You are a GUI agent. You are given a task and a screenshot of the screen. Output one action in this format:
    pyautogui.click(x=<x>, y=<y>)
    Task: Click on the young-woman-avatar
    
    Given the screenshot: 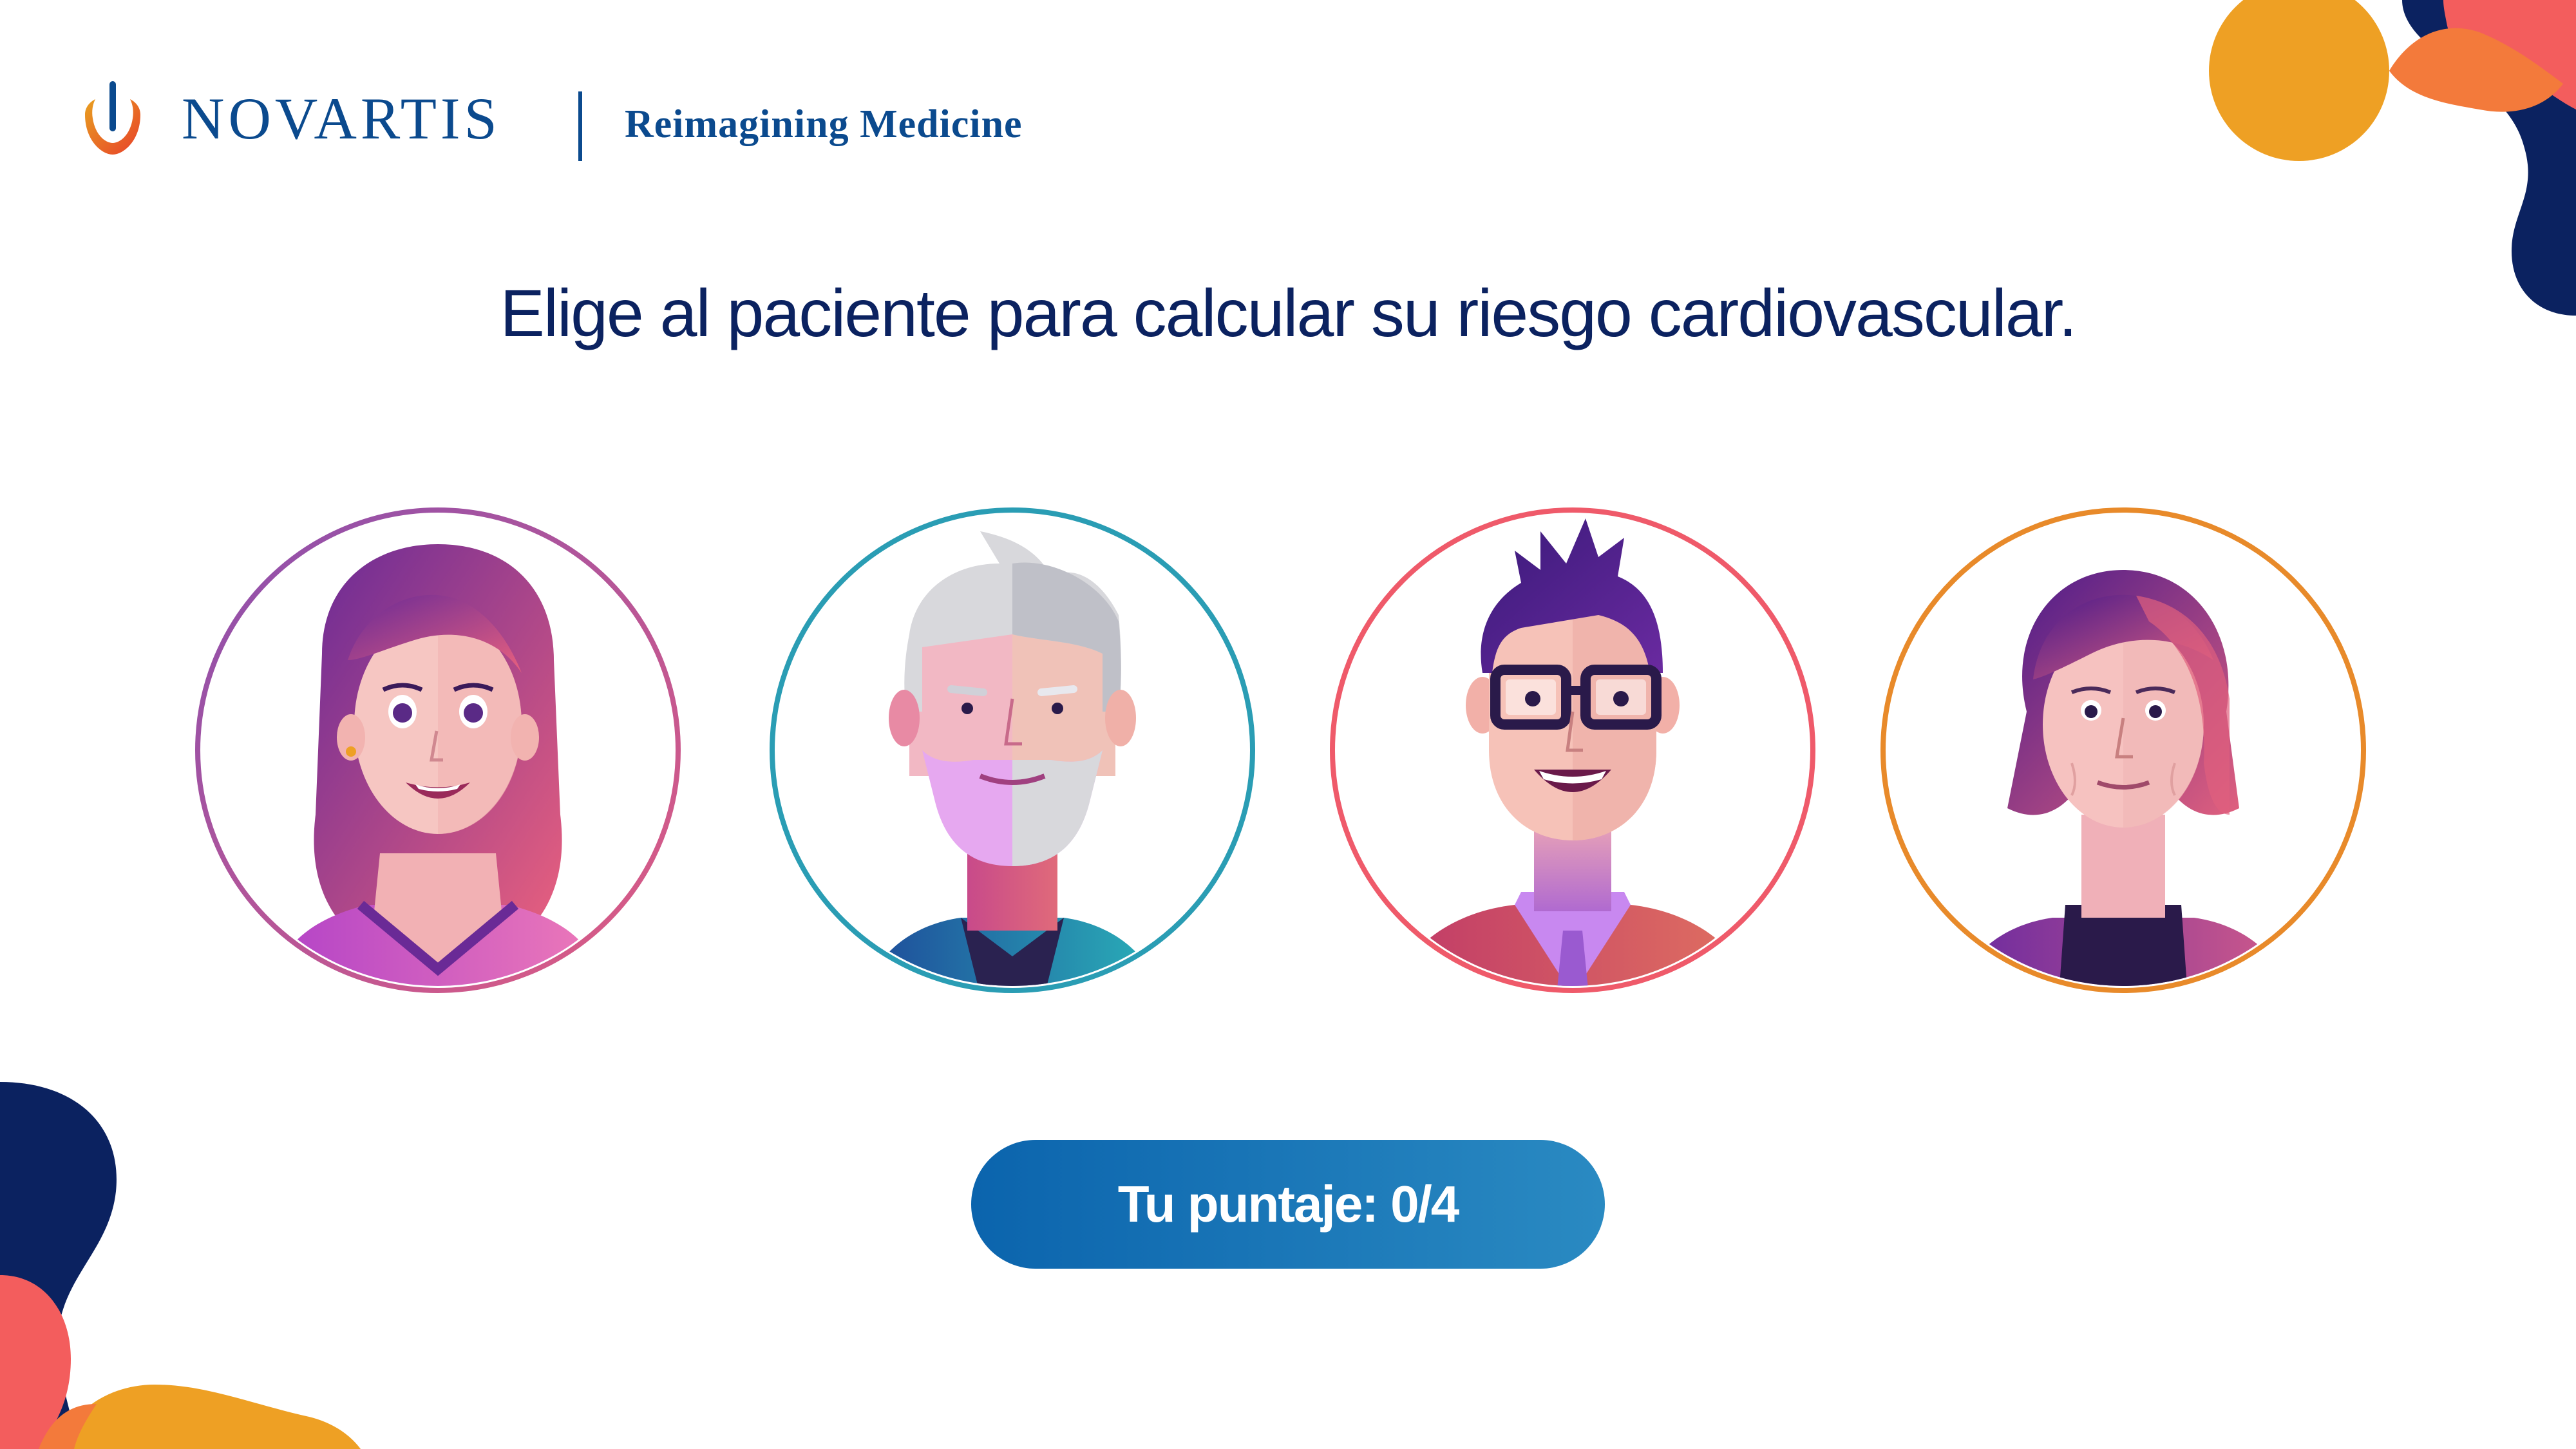 What is the action you would take?
    pyautogui.click(x=438, y=750)
    